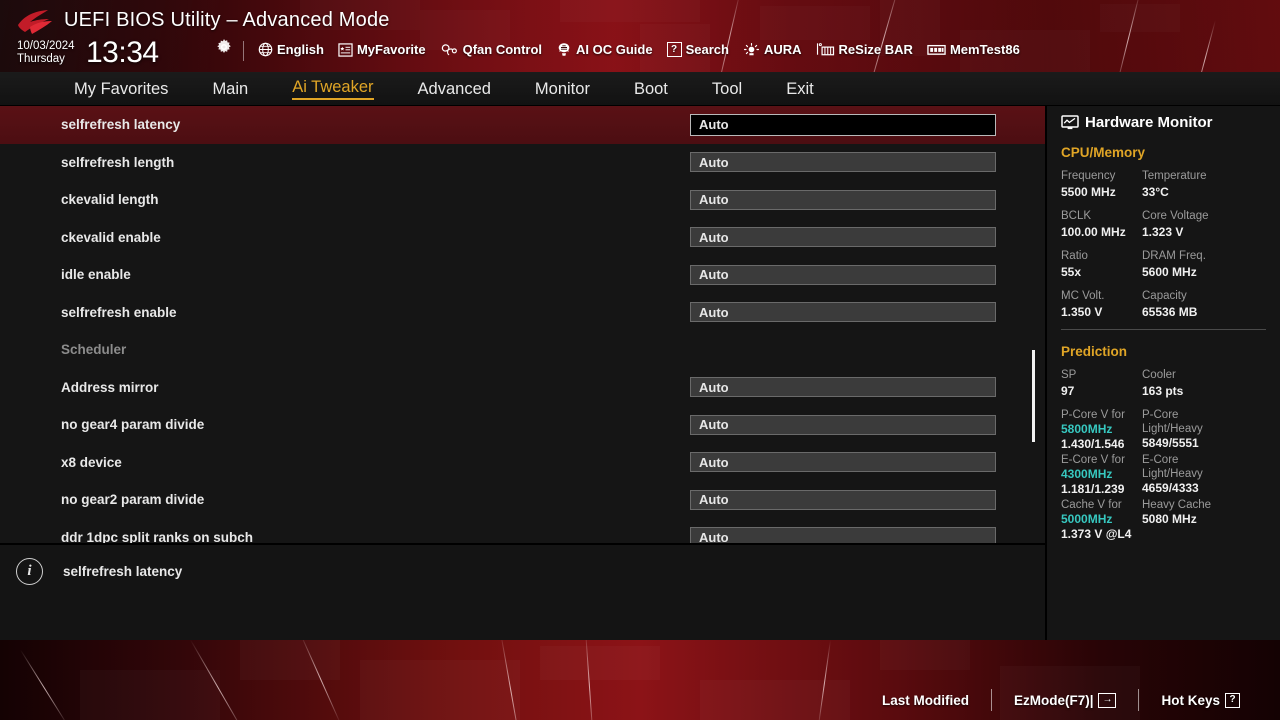  What do you see at coordinates (522, 425) in the screenshot?
I see `settings-row: no gear4 param divide Auto` at bounding box center [522, 425].